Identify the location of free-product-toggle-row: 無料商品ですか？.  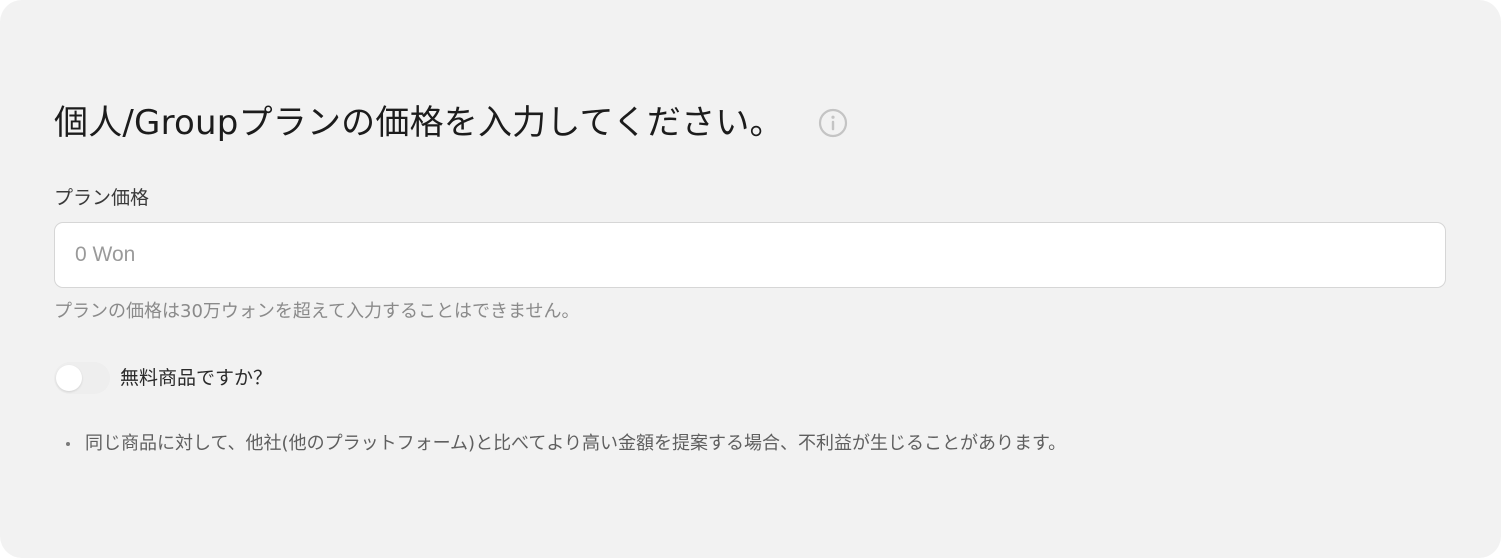
(163, 378).